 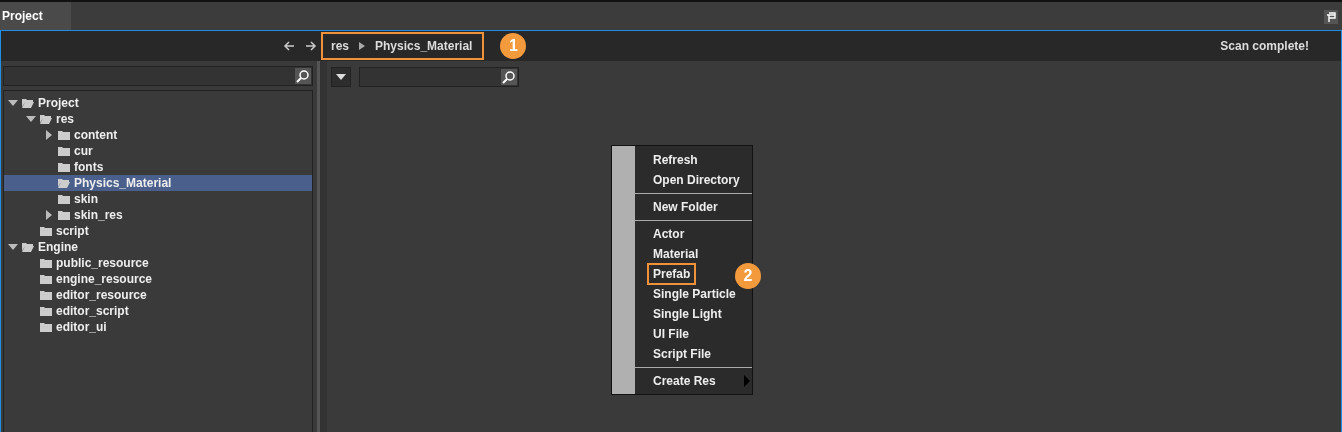 What do you see at coordinates (158, 135) in the screenshot?
I see `tree-item: content` at bounding box center [158, 135].